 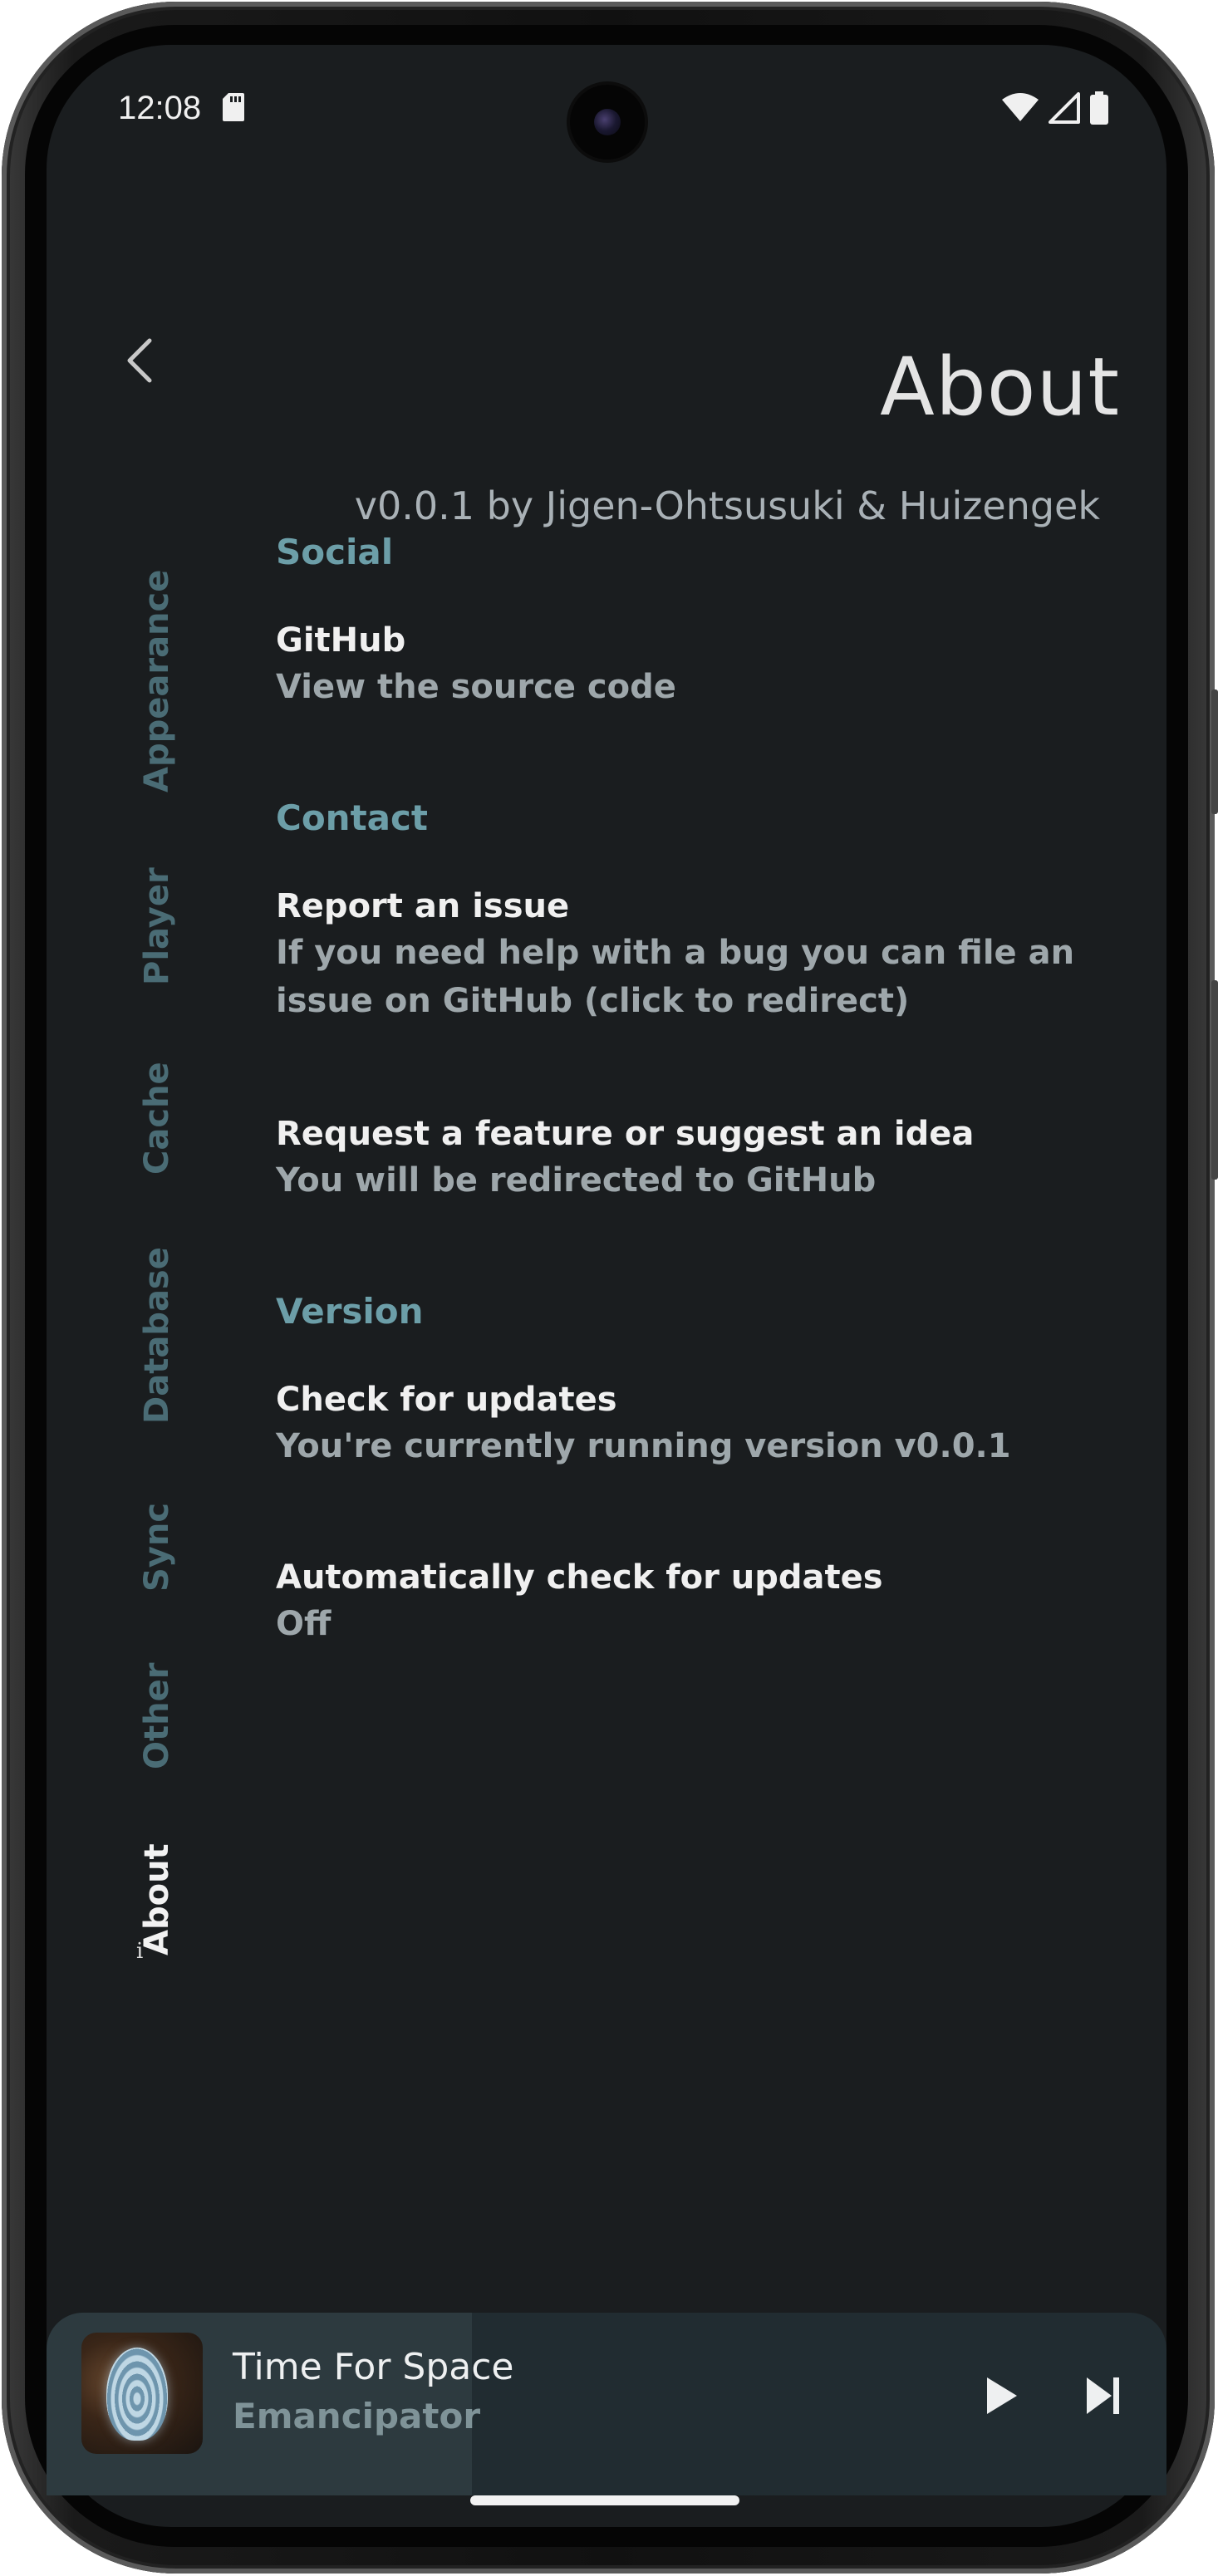 I want to click on pref-subtitle: You're currently running version v0.0.1, so click(x=643, y=1446).